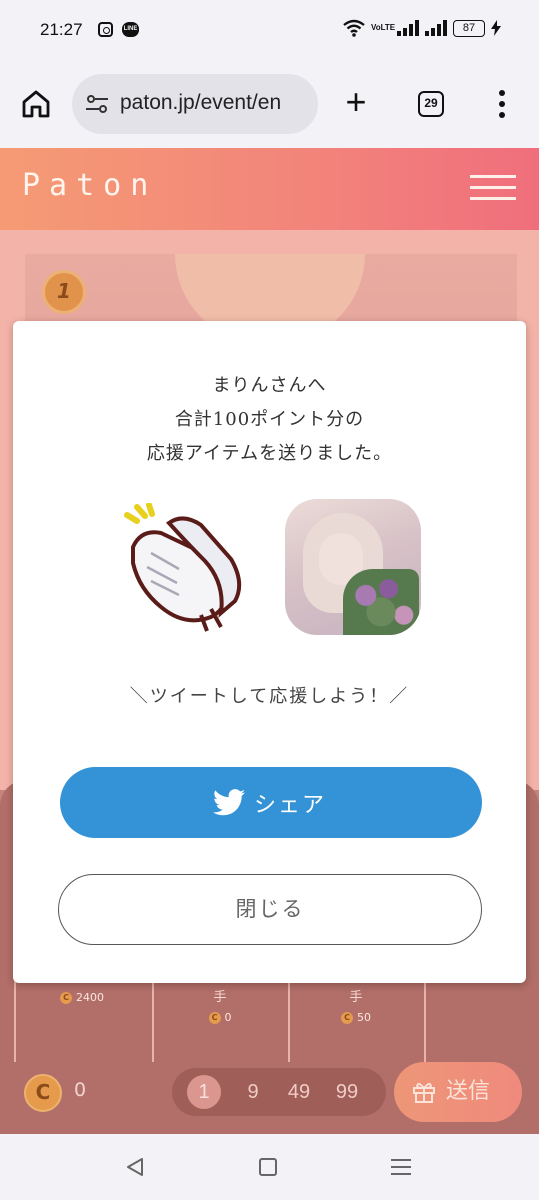  What do you see at coordinates (424, 1093) in the screenshot?
I see `gift-icon` at bounding box center [424, 1093].